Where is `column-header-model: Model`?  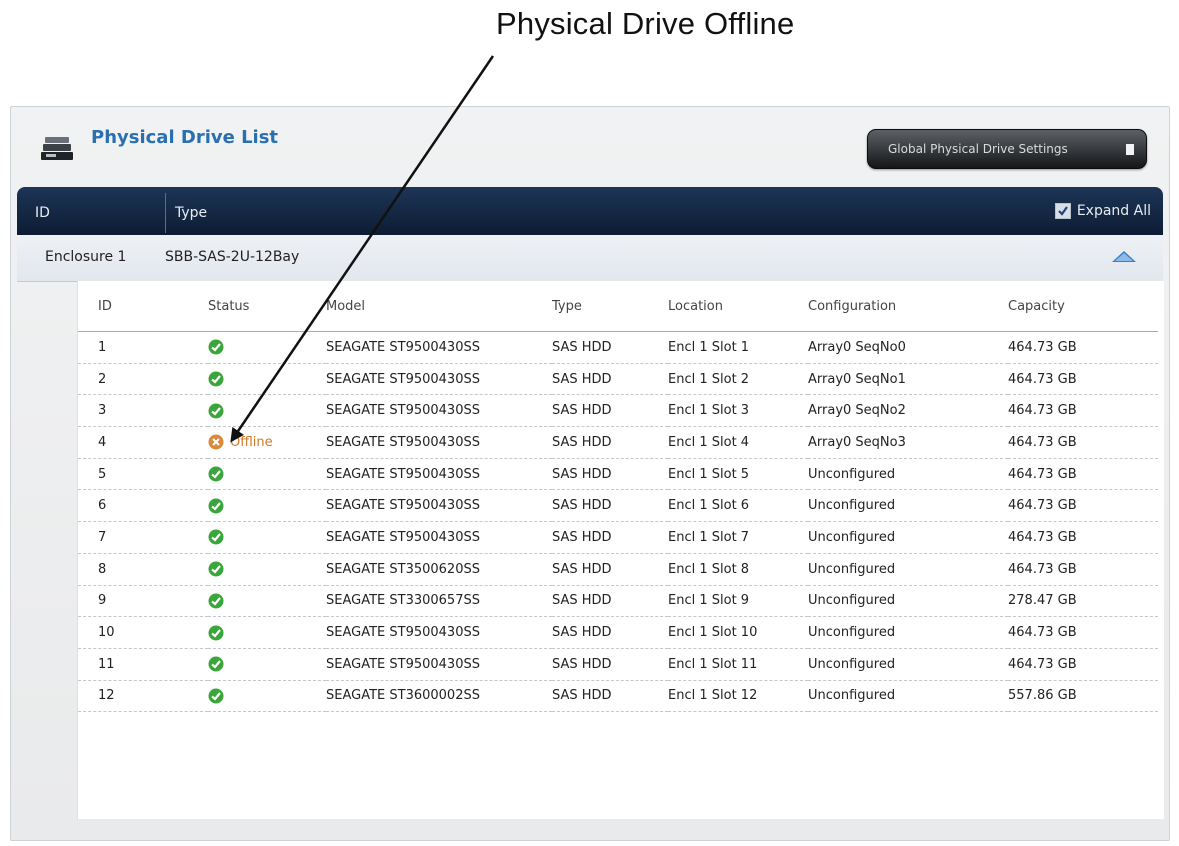 column-header-model: Model is located at coordinates (439, 306).